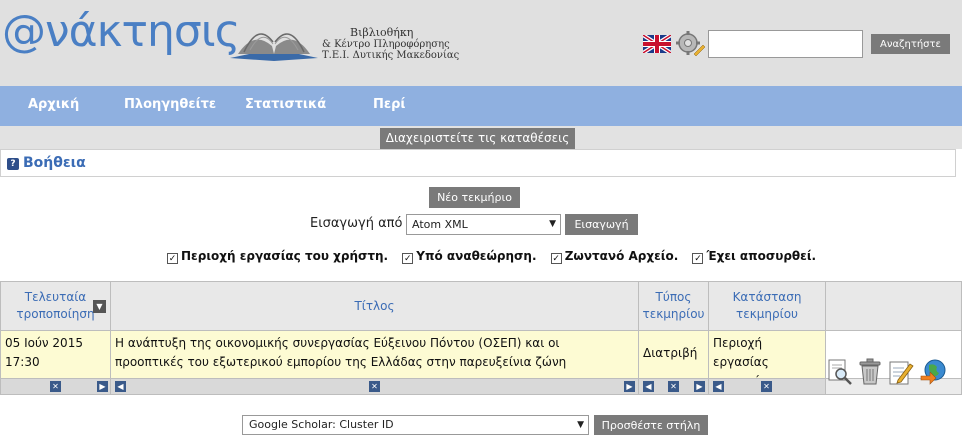 The image size is (962, 438). Describe the element at coordinates (673, 354) in the screenshot. I see `table-row-type: Διατριβή` at that location.